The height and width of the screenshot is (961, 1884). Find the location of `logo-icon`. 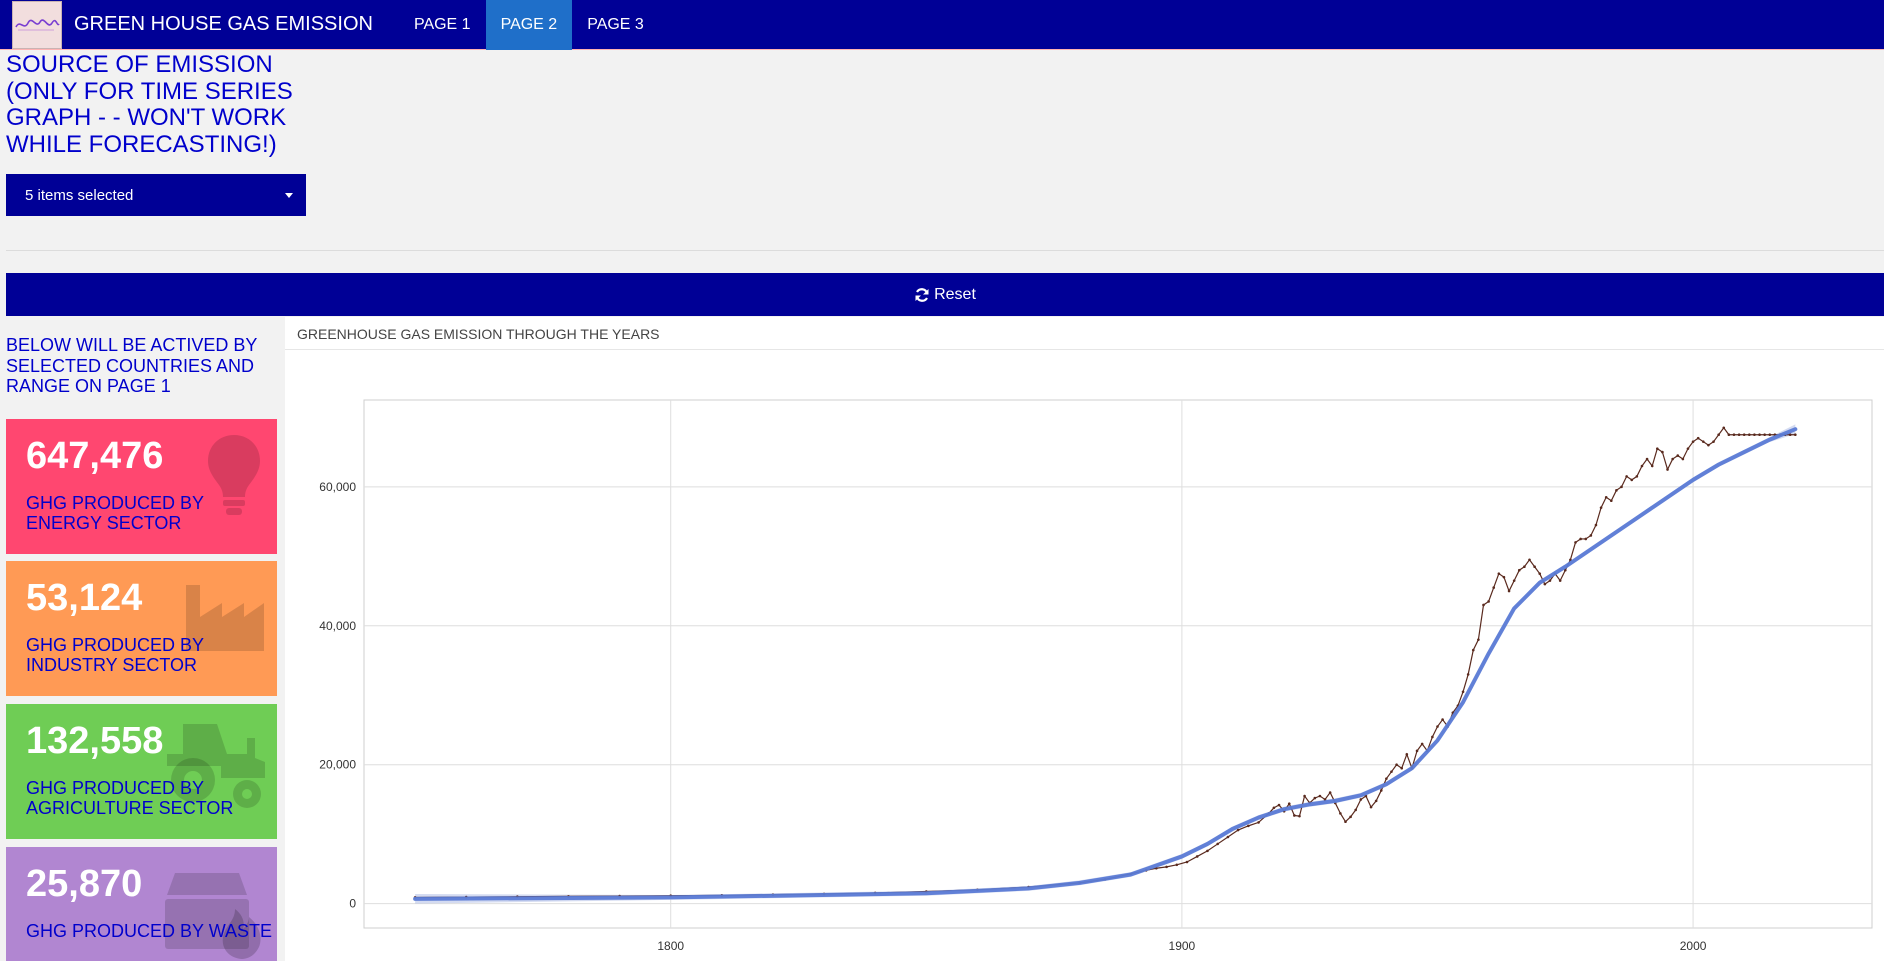

logo-icon is located at coordinates (37, 24).